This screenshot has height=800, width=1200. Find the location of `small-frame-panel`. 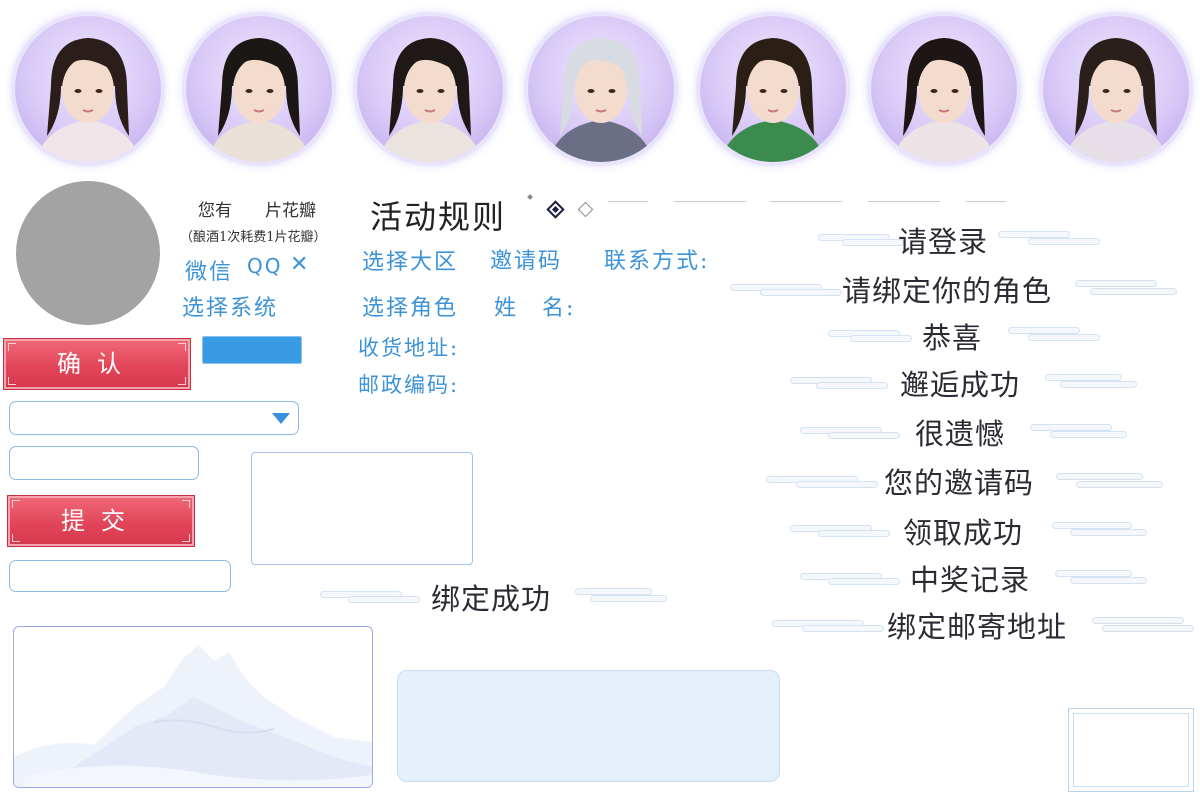

small-frame-panel is located at coordinates (1131, 750).